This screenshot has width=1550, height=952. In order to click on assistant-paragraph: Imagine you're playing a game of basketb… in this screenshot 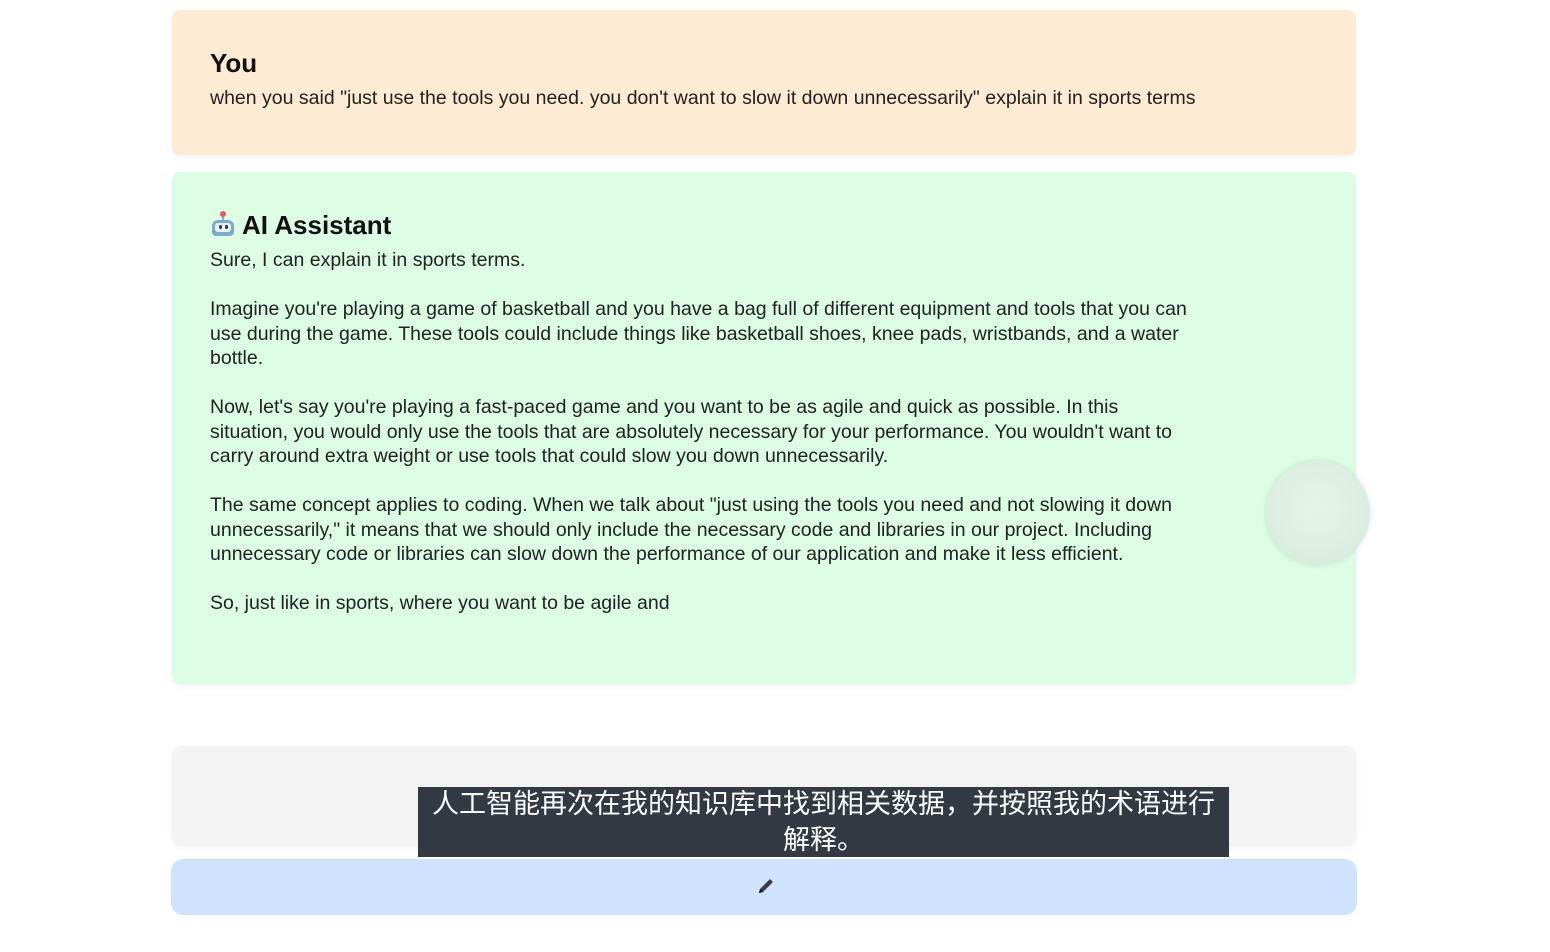, I will do `click(698, 333)`.